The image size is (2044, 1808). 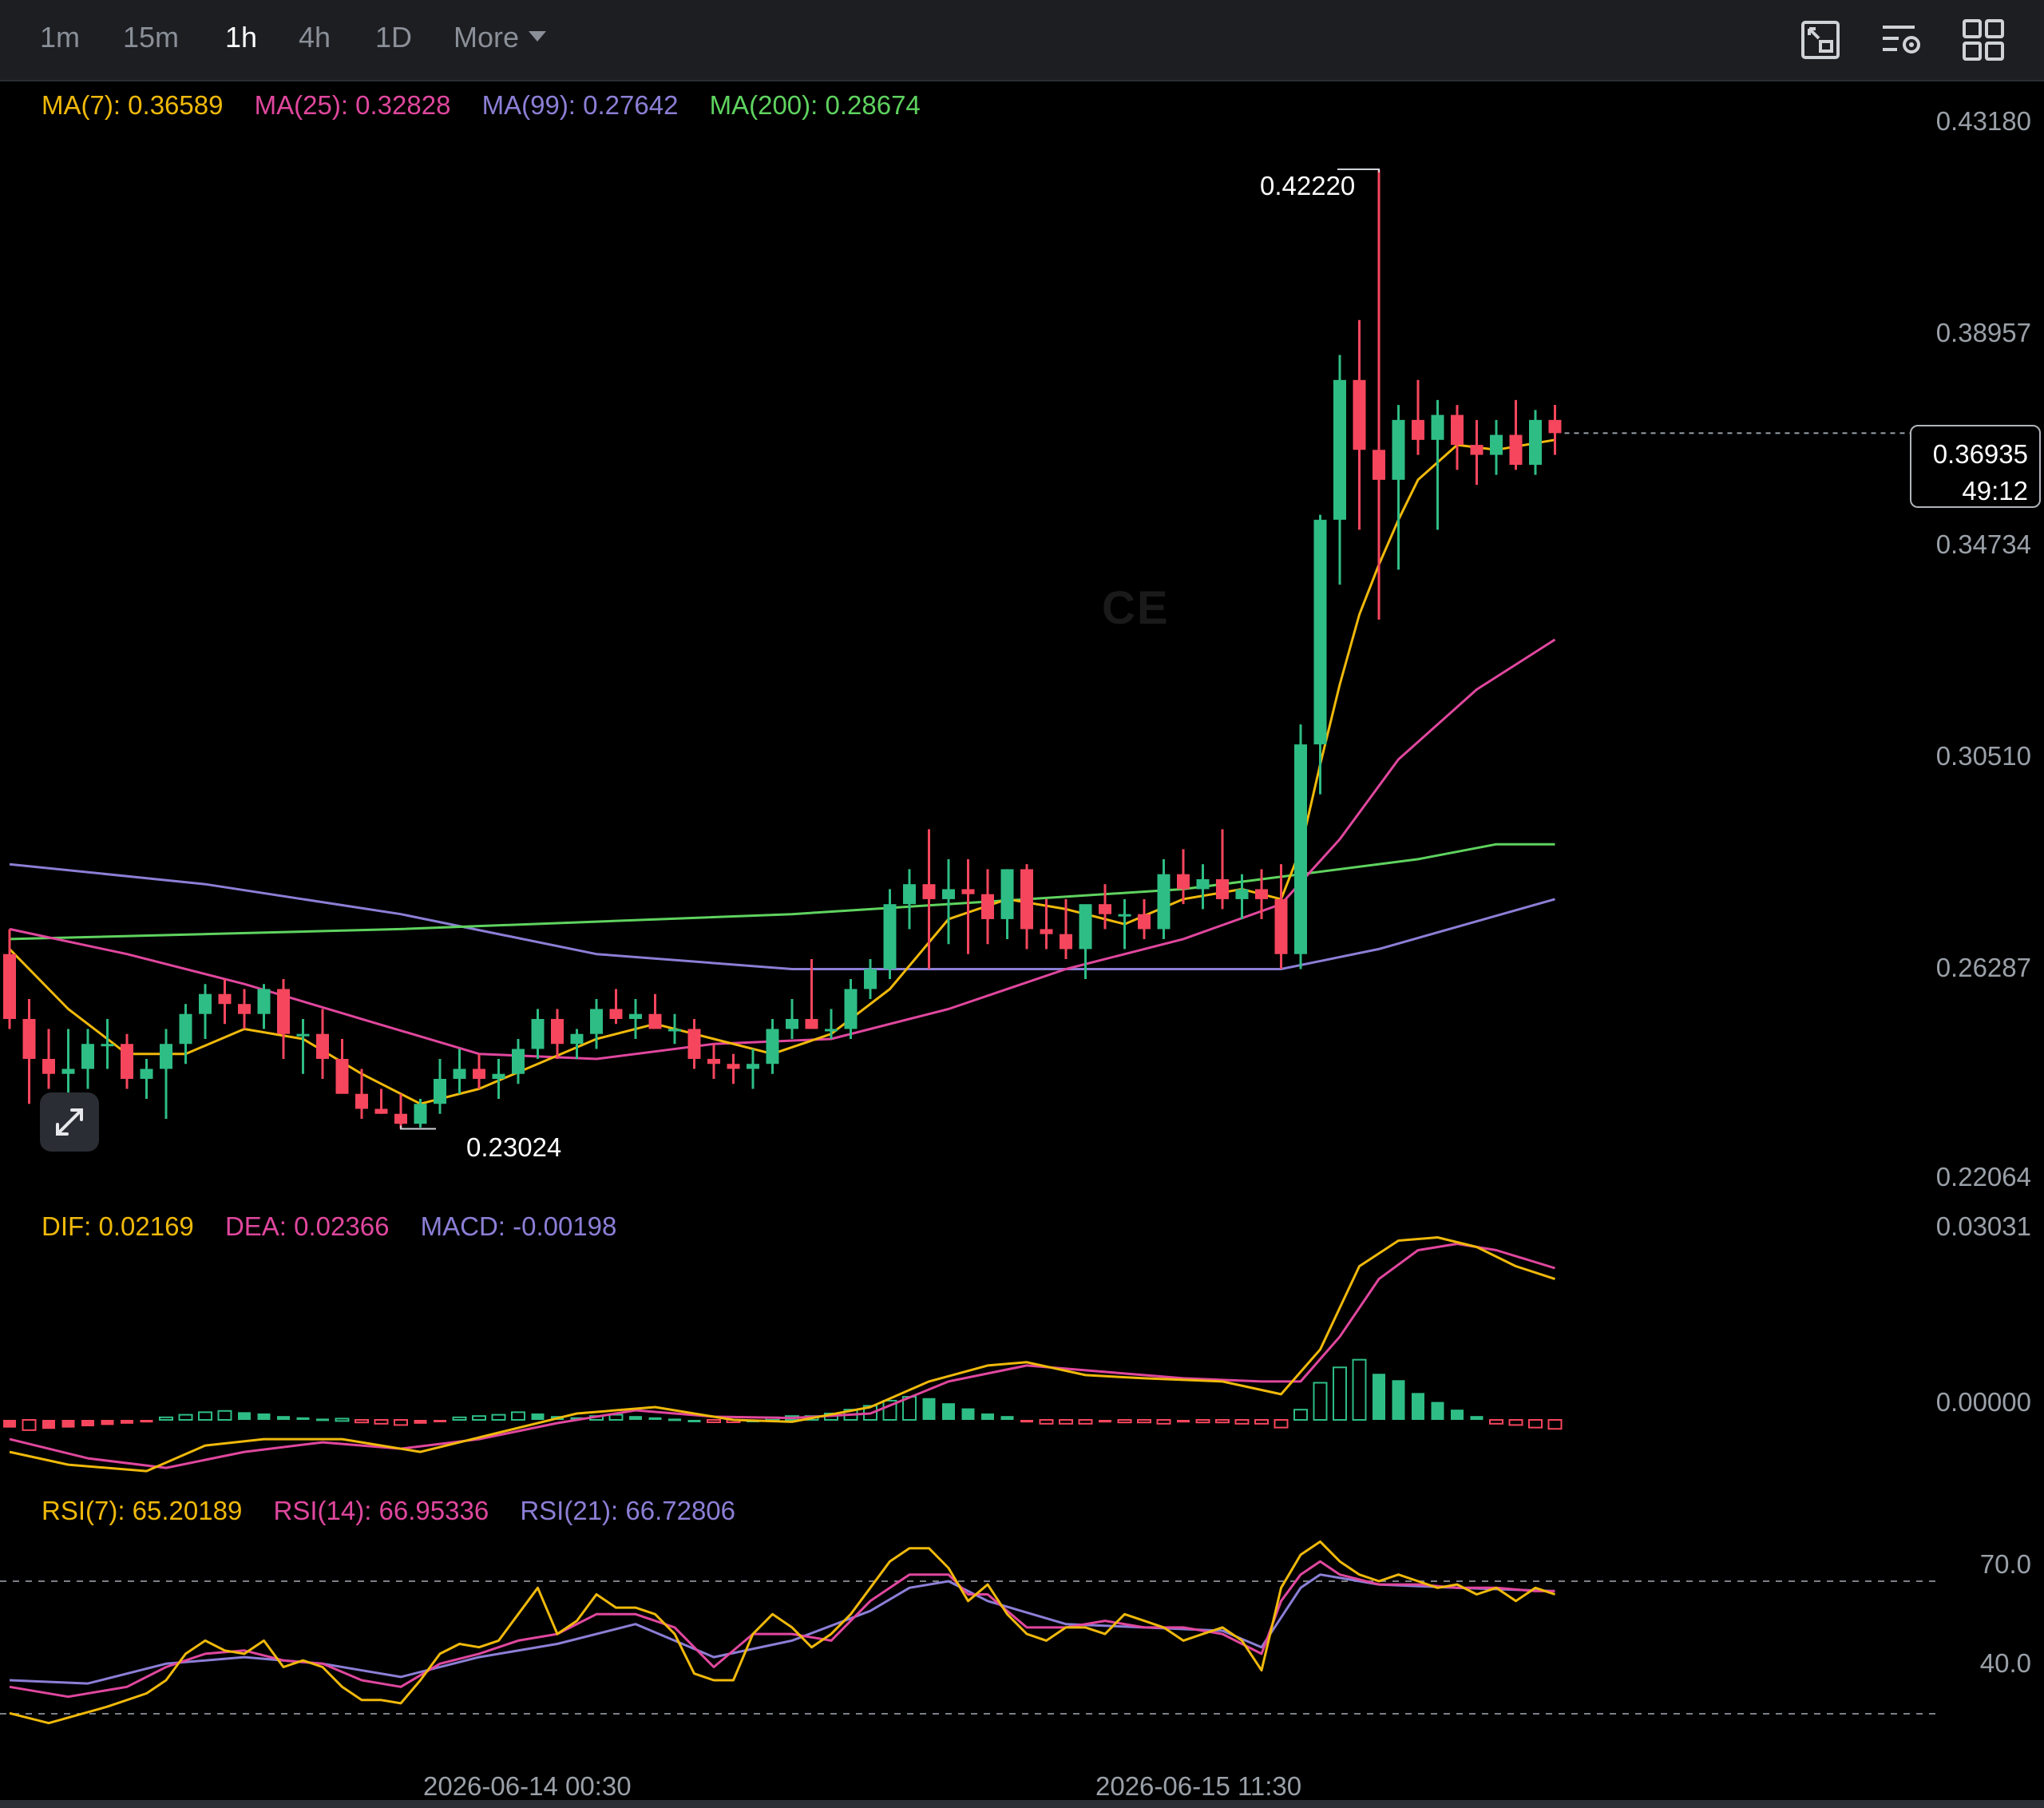 What do you see at coordinates (2005, 1564) in the screenshot?
I see `rsi-axis-label: 70.0` at bounding box center [2005, 1564].